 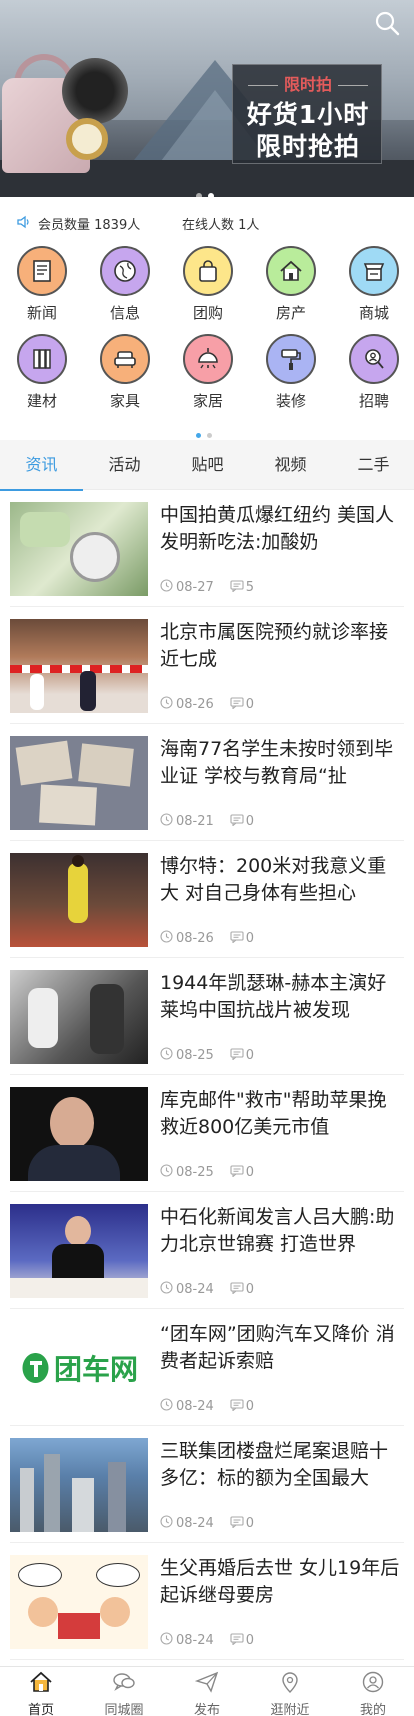 I want to click on news-thumbnail: 团车网, so click(x=79, y=1368).